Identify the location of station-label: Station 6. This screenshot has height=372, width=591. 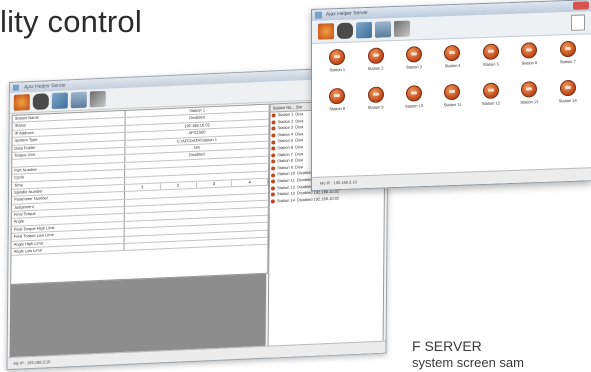
(529, 63).